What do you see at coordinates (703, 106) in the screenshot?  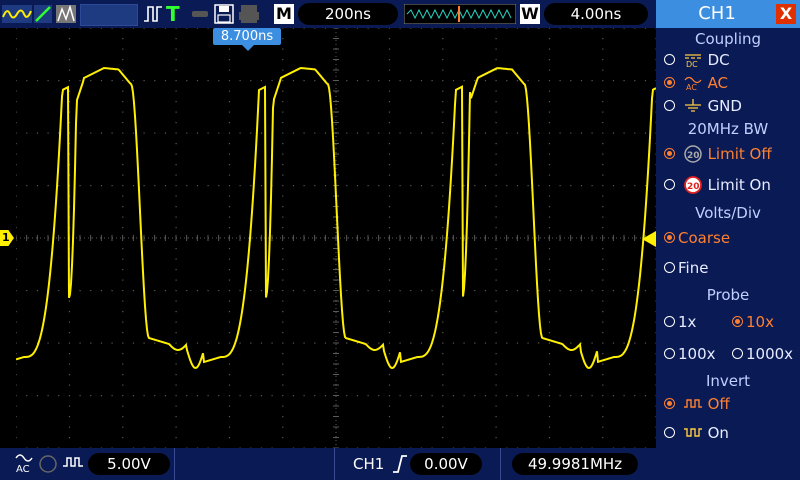 I see `coupling-gnd-option: GND` at bounding box center [703, 106].